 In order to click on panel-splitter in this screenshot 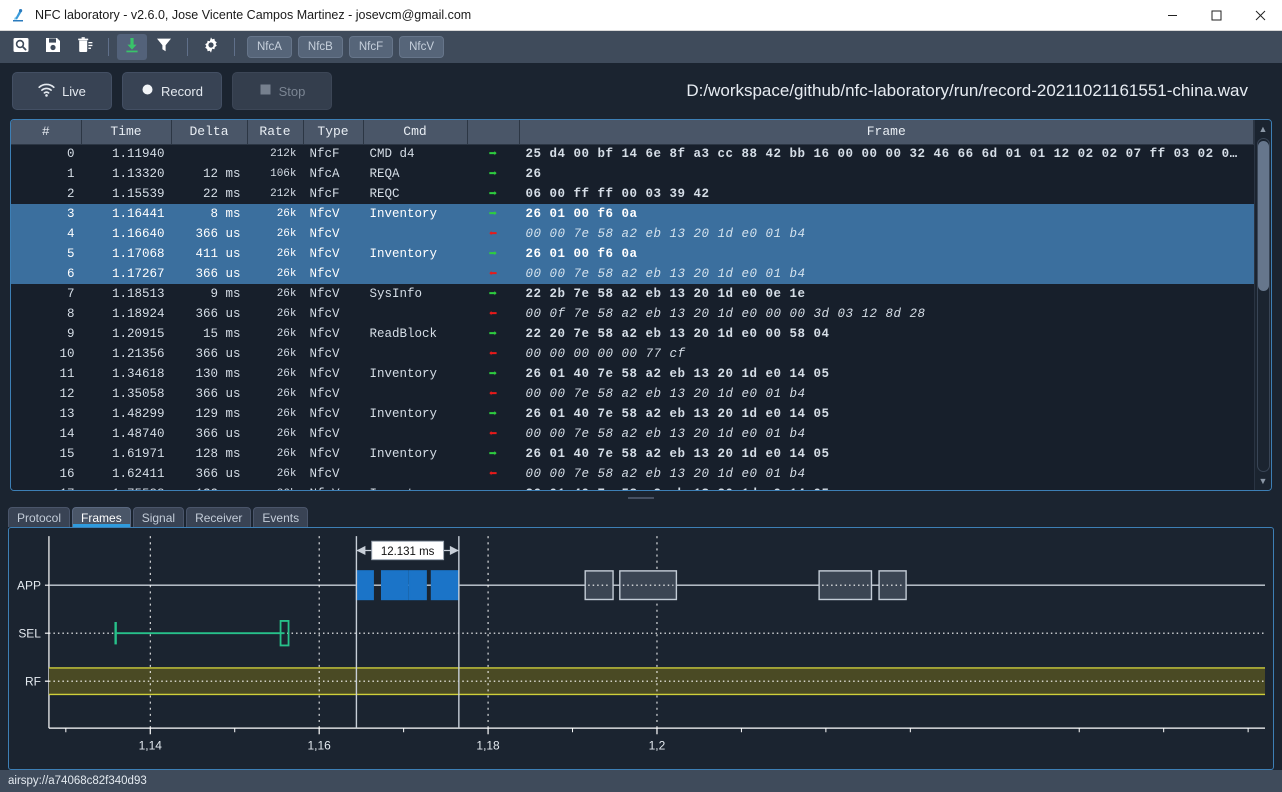, I will do `click(641, 498)`.